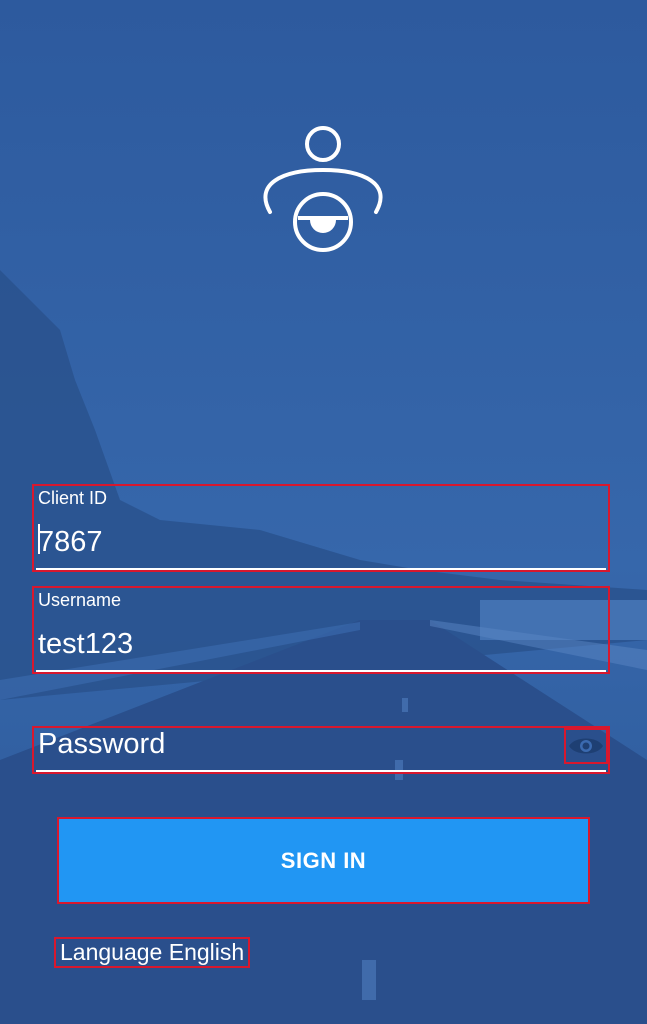 The width and height of the screenshot is (647, 1024). Describe the element at coordinates (80, 600) in the screenshot. I see `username-label: Username` at that location.